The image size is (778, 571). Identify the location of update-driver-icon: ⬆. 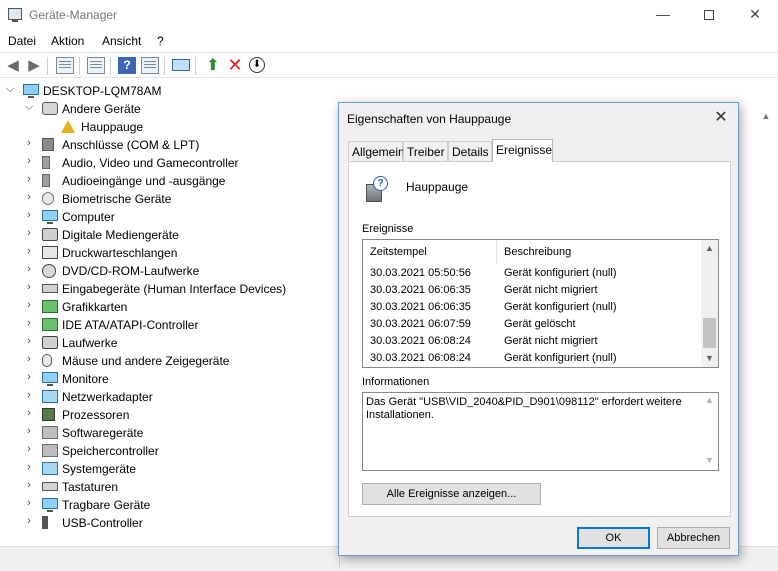
(213, 65).